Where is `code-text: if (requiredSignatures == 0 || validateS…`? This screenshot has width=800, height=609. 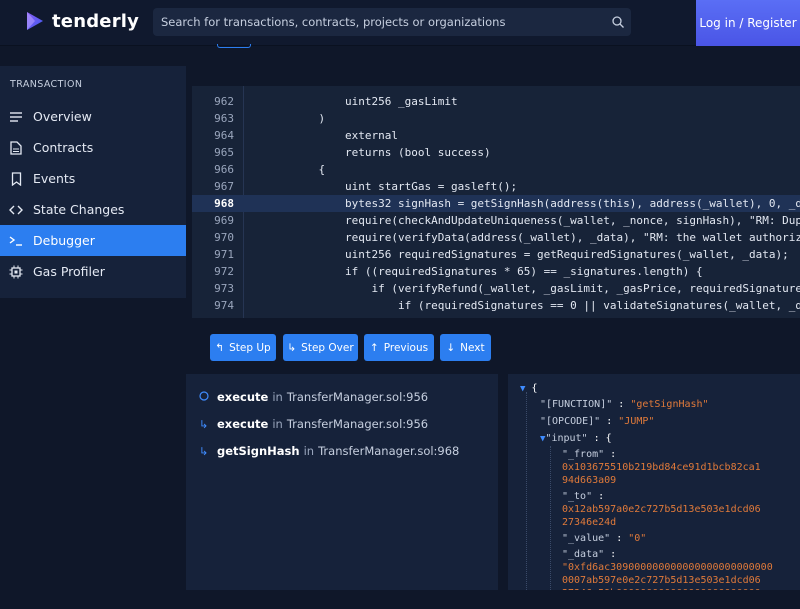 code-text: if (requiredSignatures == 0 || validateS… is located at coordinates (546, 305).